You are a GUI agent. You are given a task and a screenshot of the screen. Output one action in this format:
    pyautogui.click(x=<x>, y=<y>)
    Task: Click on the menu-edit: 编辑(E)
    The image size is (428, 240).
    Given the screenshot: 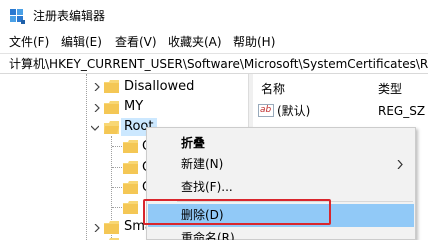 What is the action you would take?
    pyautogui.click(x=81, y=42)
    